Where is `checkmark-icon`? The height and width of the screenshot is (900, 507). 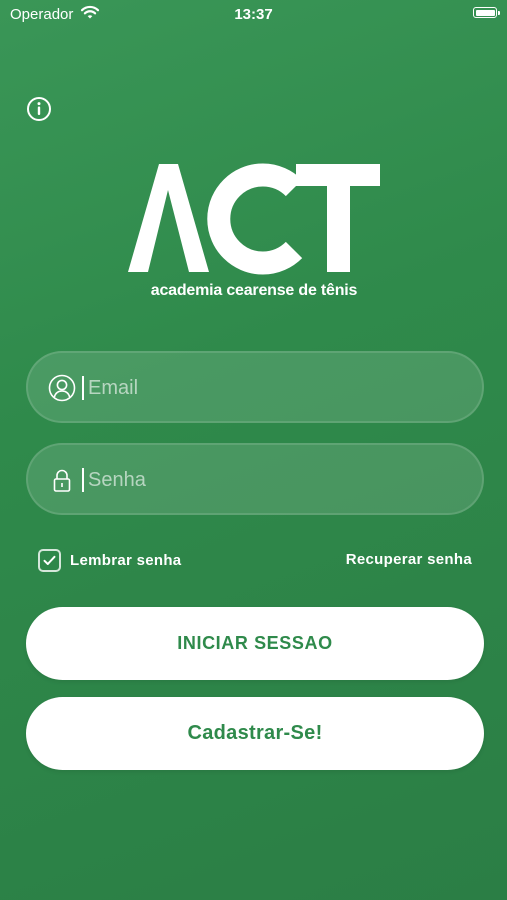 checkmark-icon is located at coordinates (49, 560).